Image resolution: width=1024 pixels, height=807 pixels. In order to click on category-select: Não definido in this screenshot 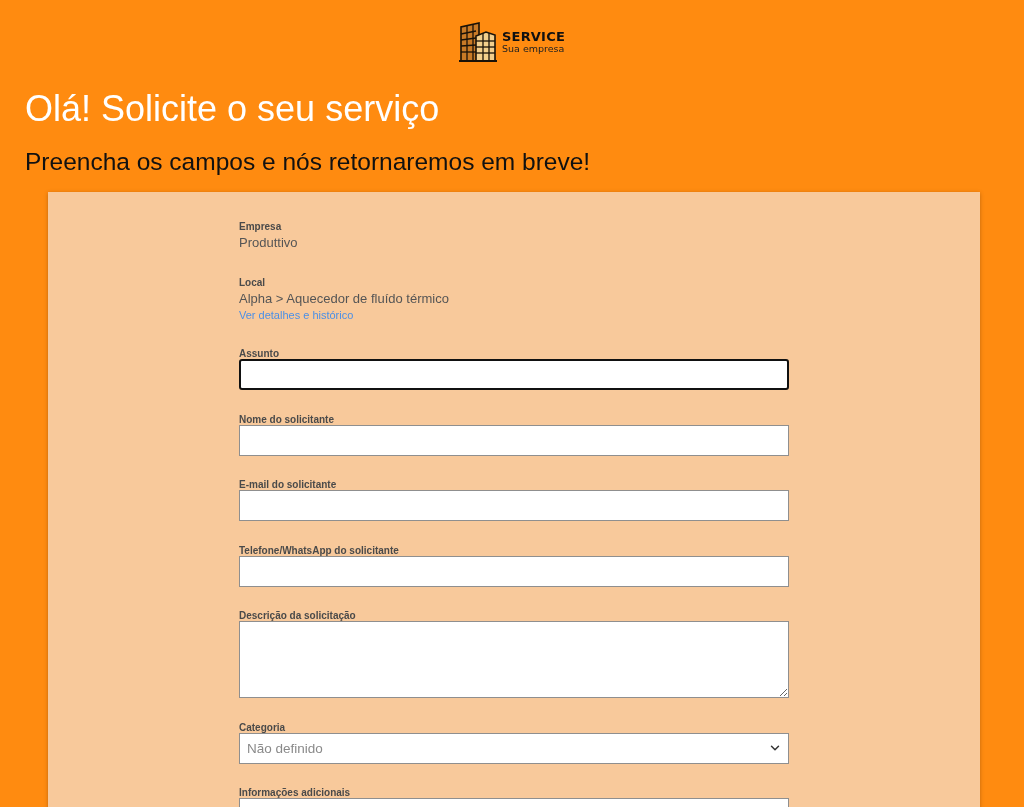, I will do `click(514, 748)`.